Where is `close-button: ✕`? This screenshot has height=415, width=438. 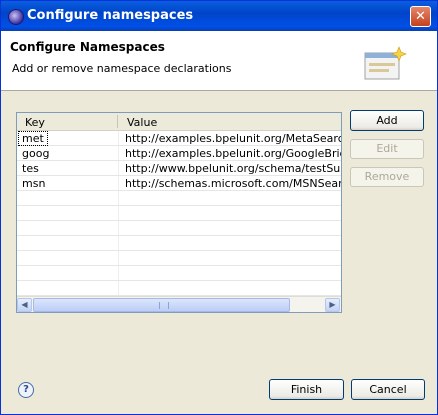
close-button: ✕ is located at coordinates (420, 16).